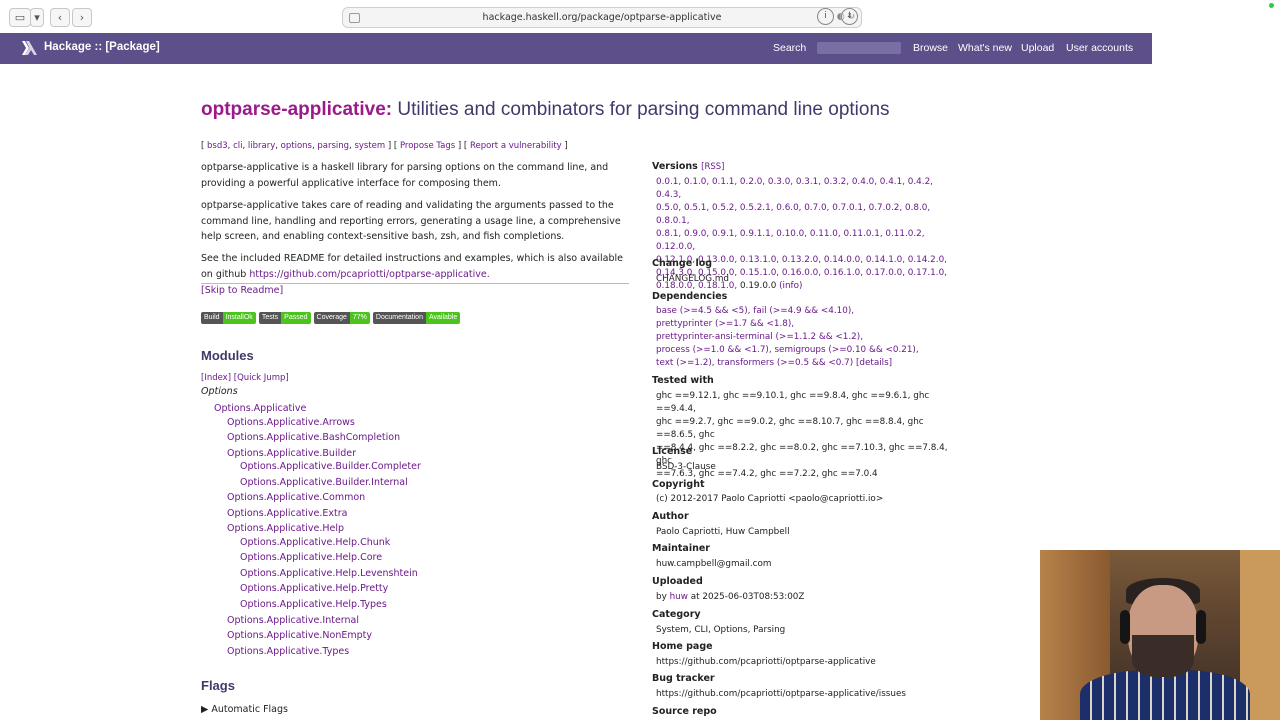  What do you see at coordinates (37, 17) in the screenshot?
I see `chevron-down-icon: ▾` at bounding box center [37, 17].